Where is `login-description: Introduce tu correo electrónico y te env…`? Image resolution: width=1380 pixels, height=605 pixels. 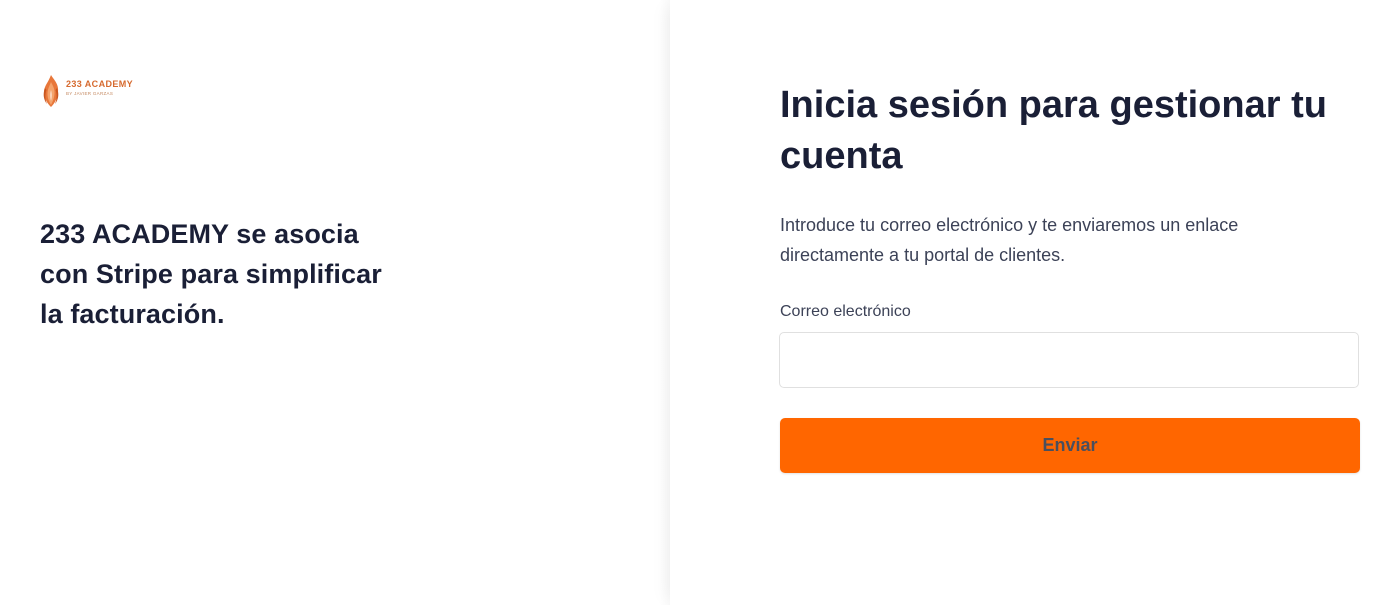
login-description: Introduce tu correo electrónico y te env… is located at coordinates (1009, 240).